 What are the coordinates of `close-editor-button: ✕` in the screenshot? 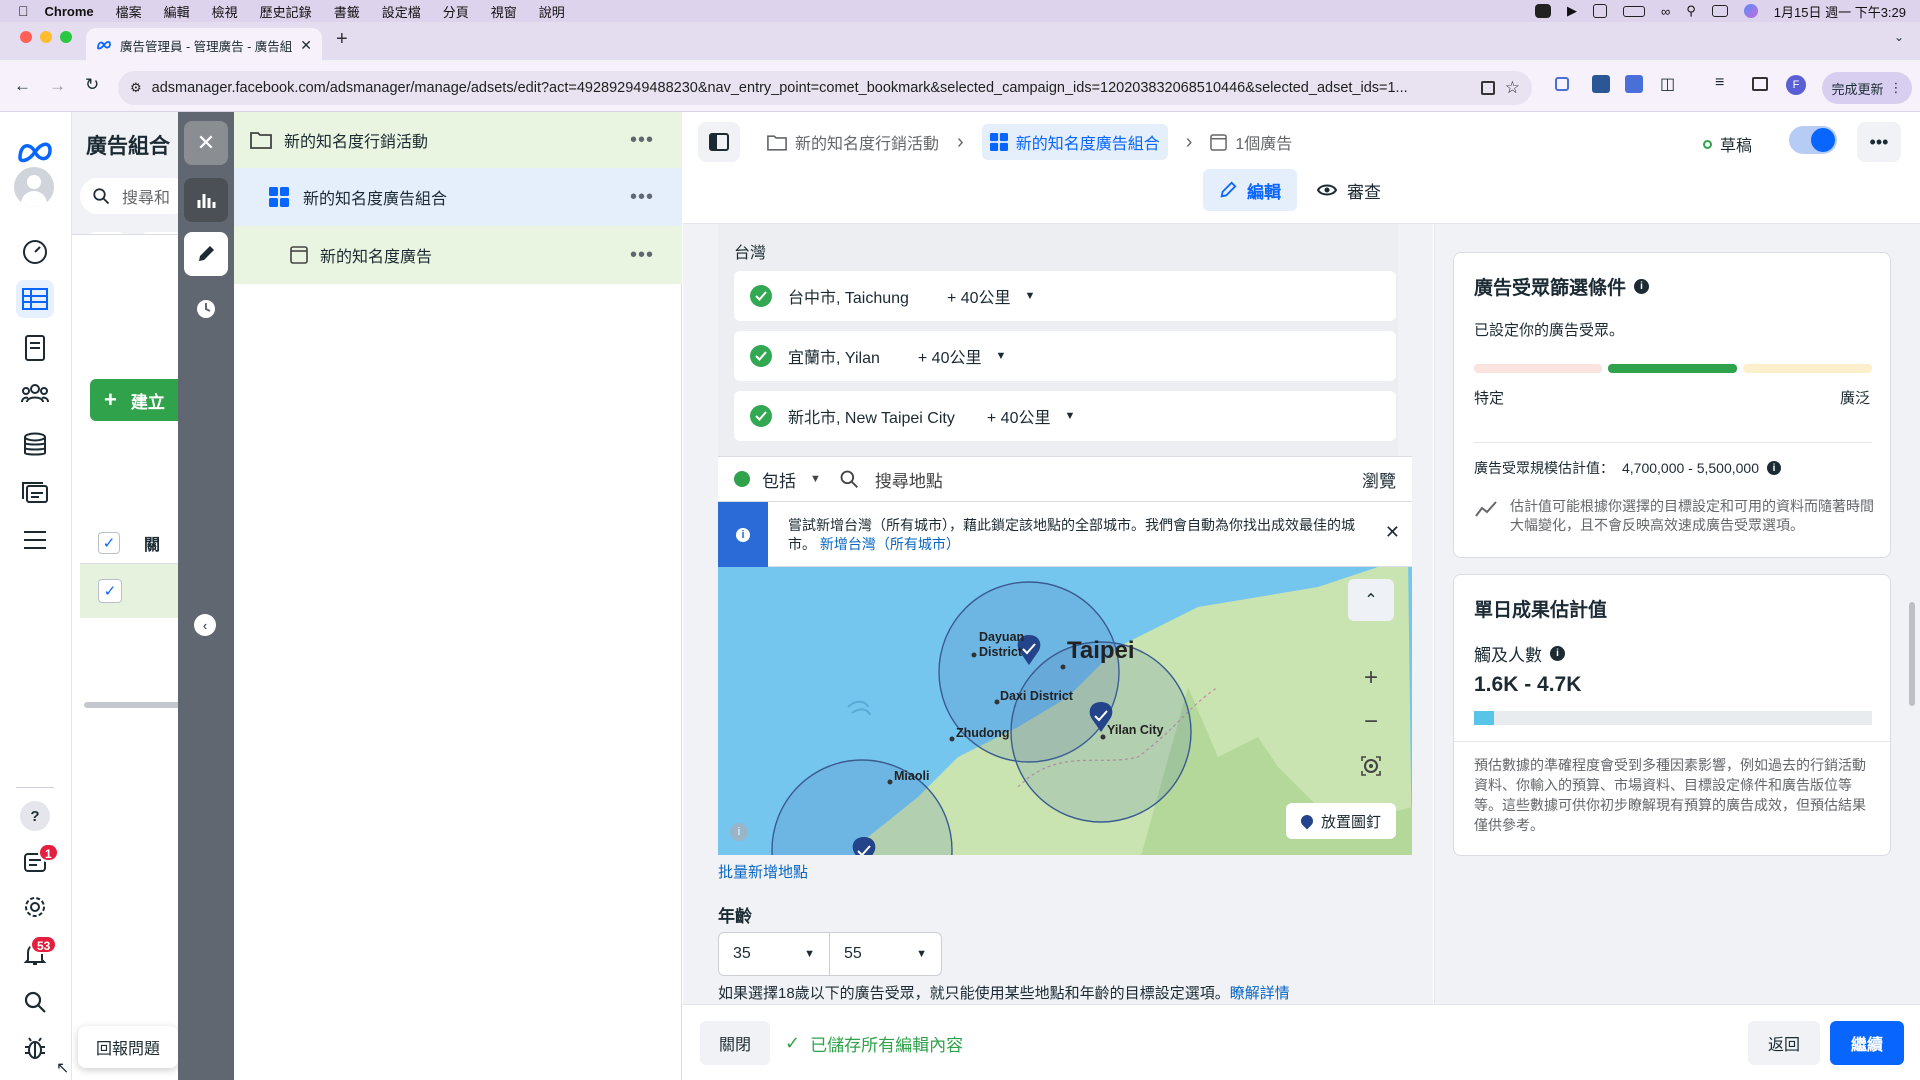 It's located at (206, 143).